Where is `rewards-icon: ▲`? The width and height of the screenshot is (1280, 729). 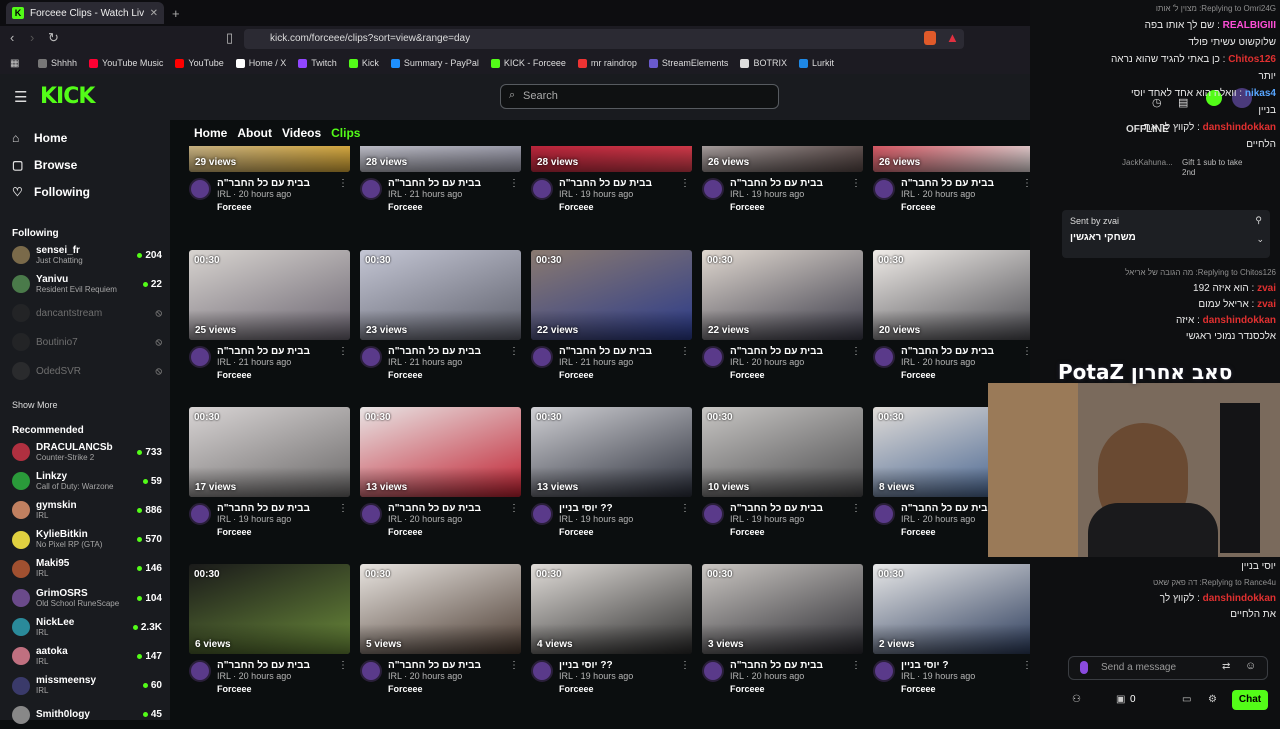
rewards-icon: ▲ is located at coordinates (952, 37).